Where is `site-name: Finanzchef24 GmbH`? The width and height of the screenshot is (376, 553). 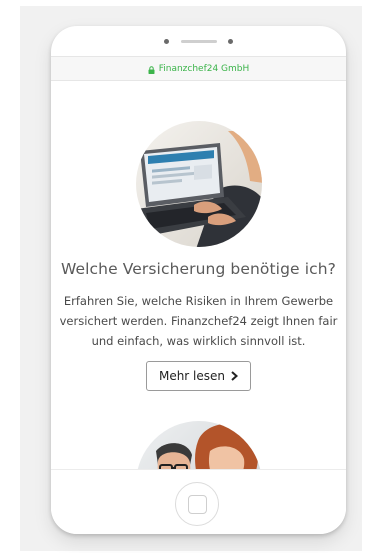
site-name: Finanzchef24 GmbH is located at coordinates (204, 68).